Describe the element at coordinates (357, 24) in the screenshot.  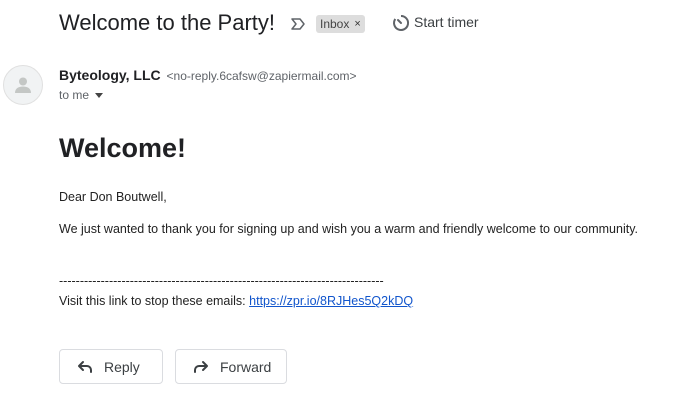
I see `remove-label-icon: ×` at that location.